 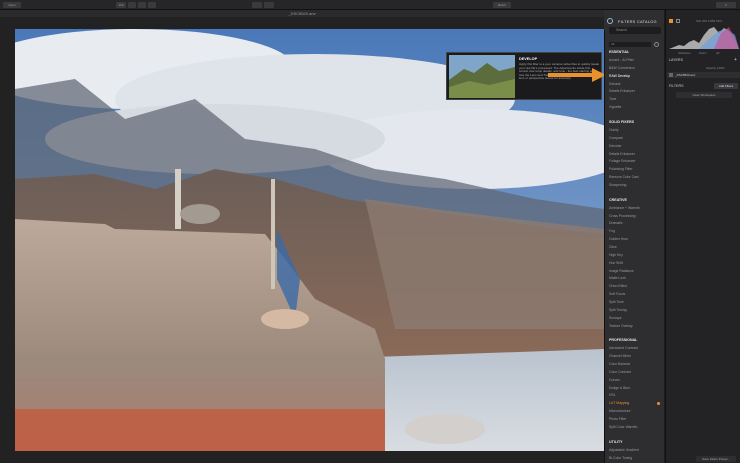 I want to click on catalog-item: Channel Mixer, so click(x=620, y=356).